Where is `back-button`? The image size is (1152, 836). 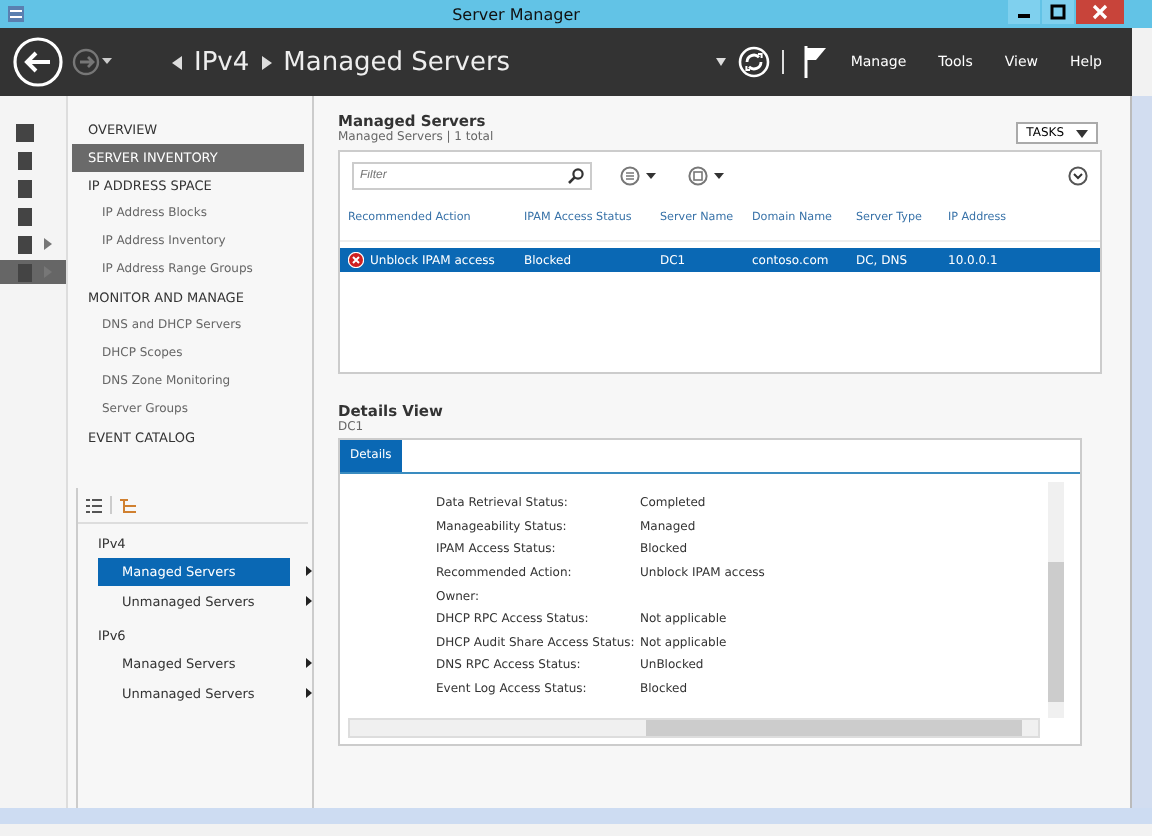 back-button is located at coordinates (38, 62).